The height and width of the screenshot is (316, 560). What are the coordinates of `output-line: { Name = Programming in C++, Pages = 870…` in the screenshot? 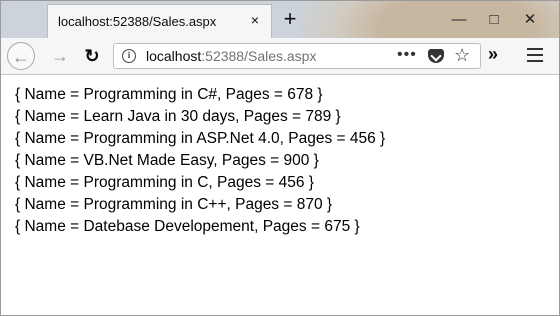 It's located at (174, 204).